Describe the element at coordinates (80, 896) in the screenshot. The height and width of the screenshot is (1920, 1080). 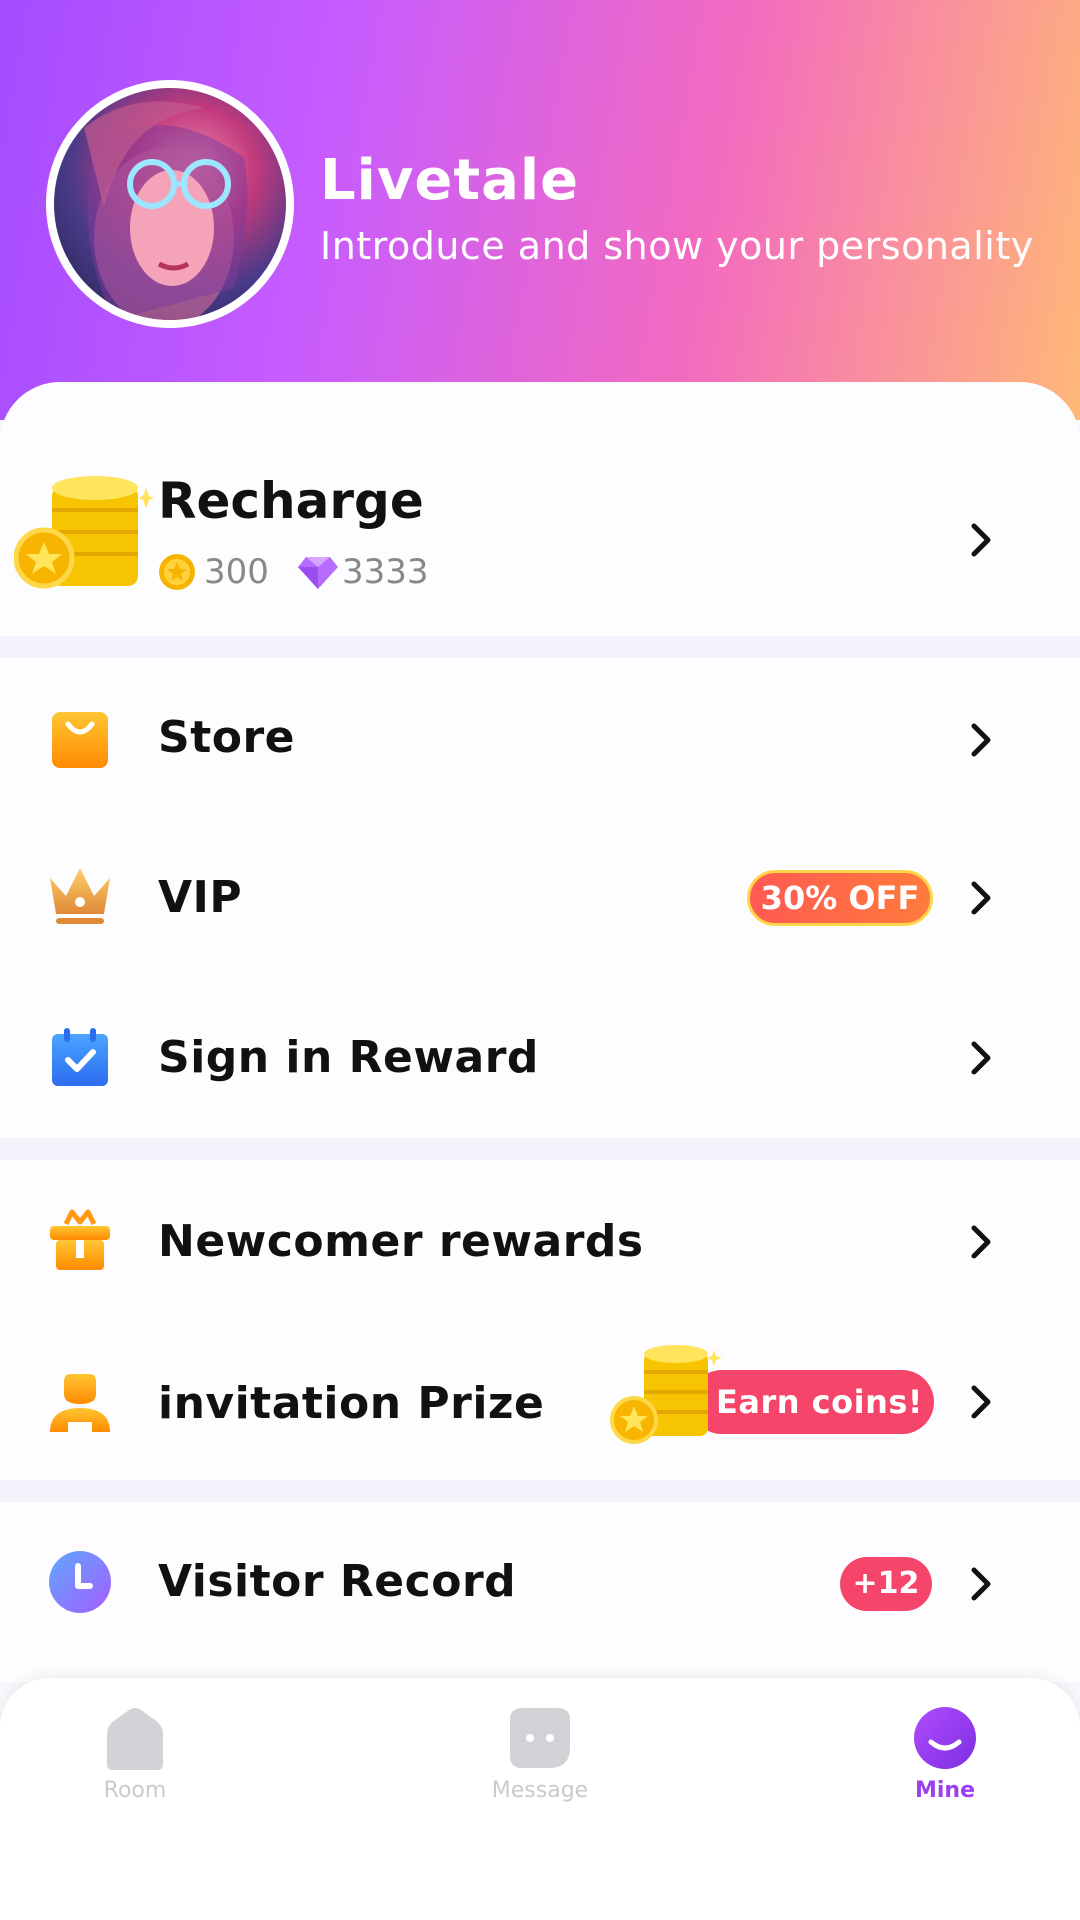
I see `crown-icon` at that location.